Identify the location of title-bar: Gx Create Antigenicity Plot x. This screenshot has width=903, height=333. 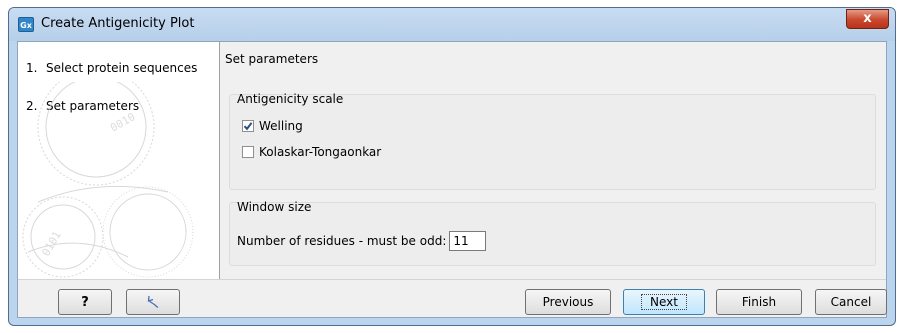
(452, 24).